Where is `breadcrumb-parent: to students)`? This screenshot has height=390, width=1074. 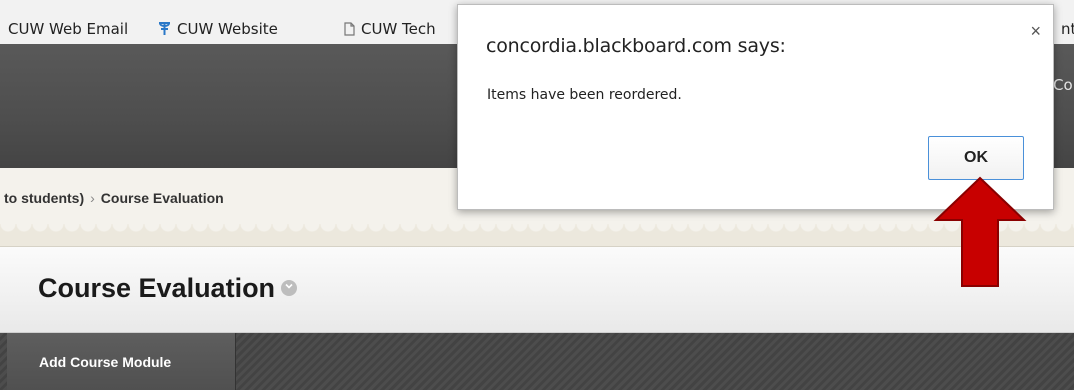 breadcrumb-parent: to students) is located at coordinates (44, 198).